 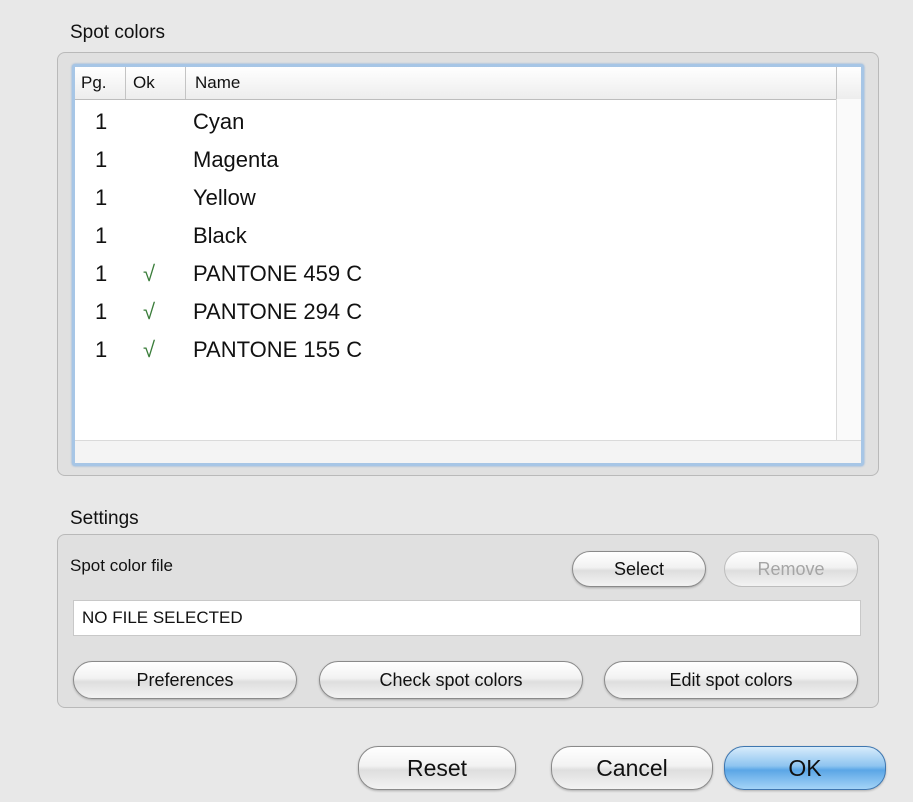 I want to click on row-name-cell: Magenta, so click(x=236, y=159).